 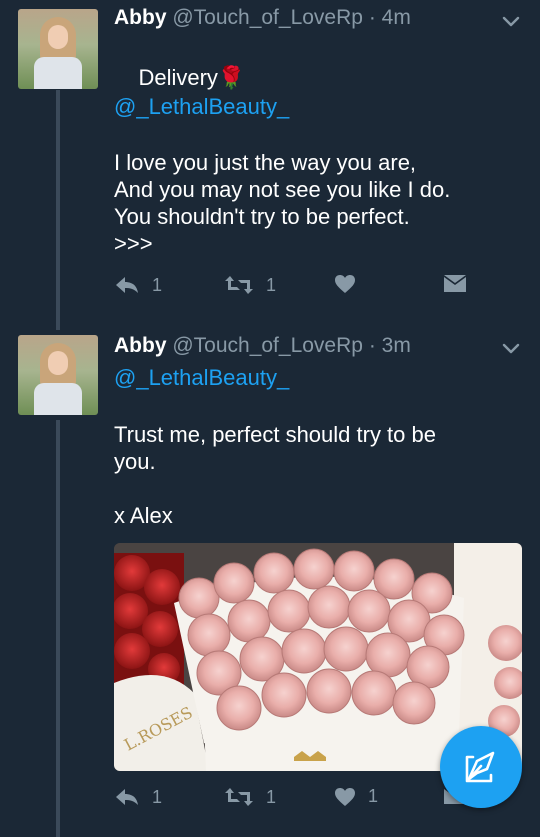 I want to click on timestamp: 3m, so click(x=396, y=345).